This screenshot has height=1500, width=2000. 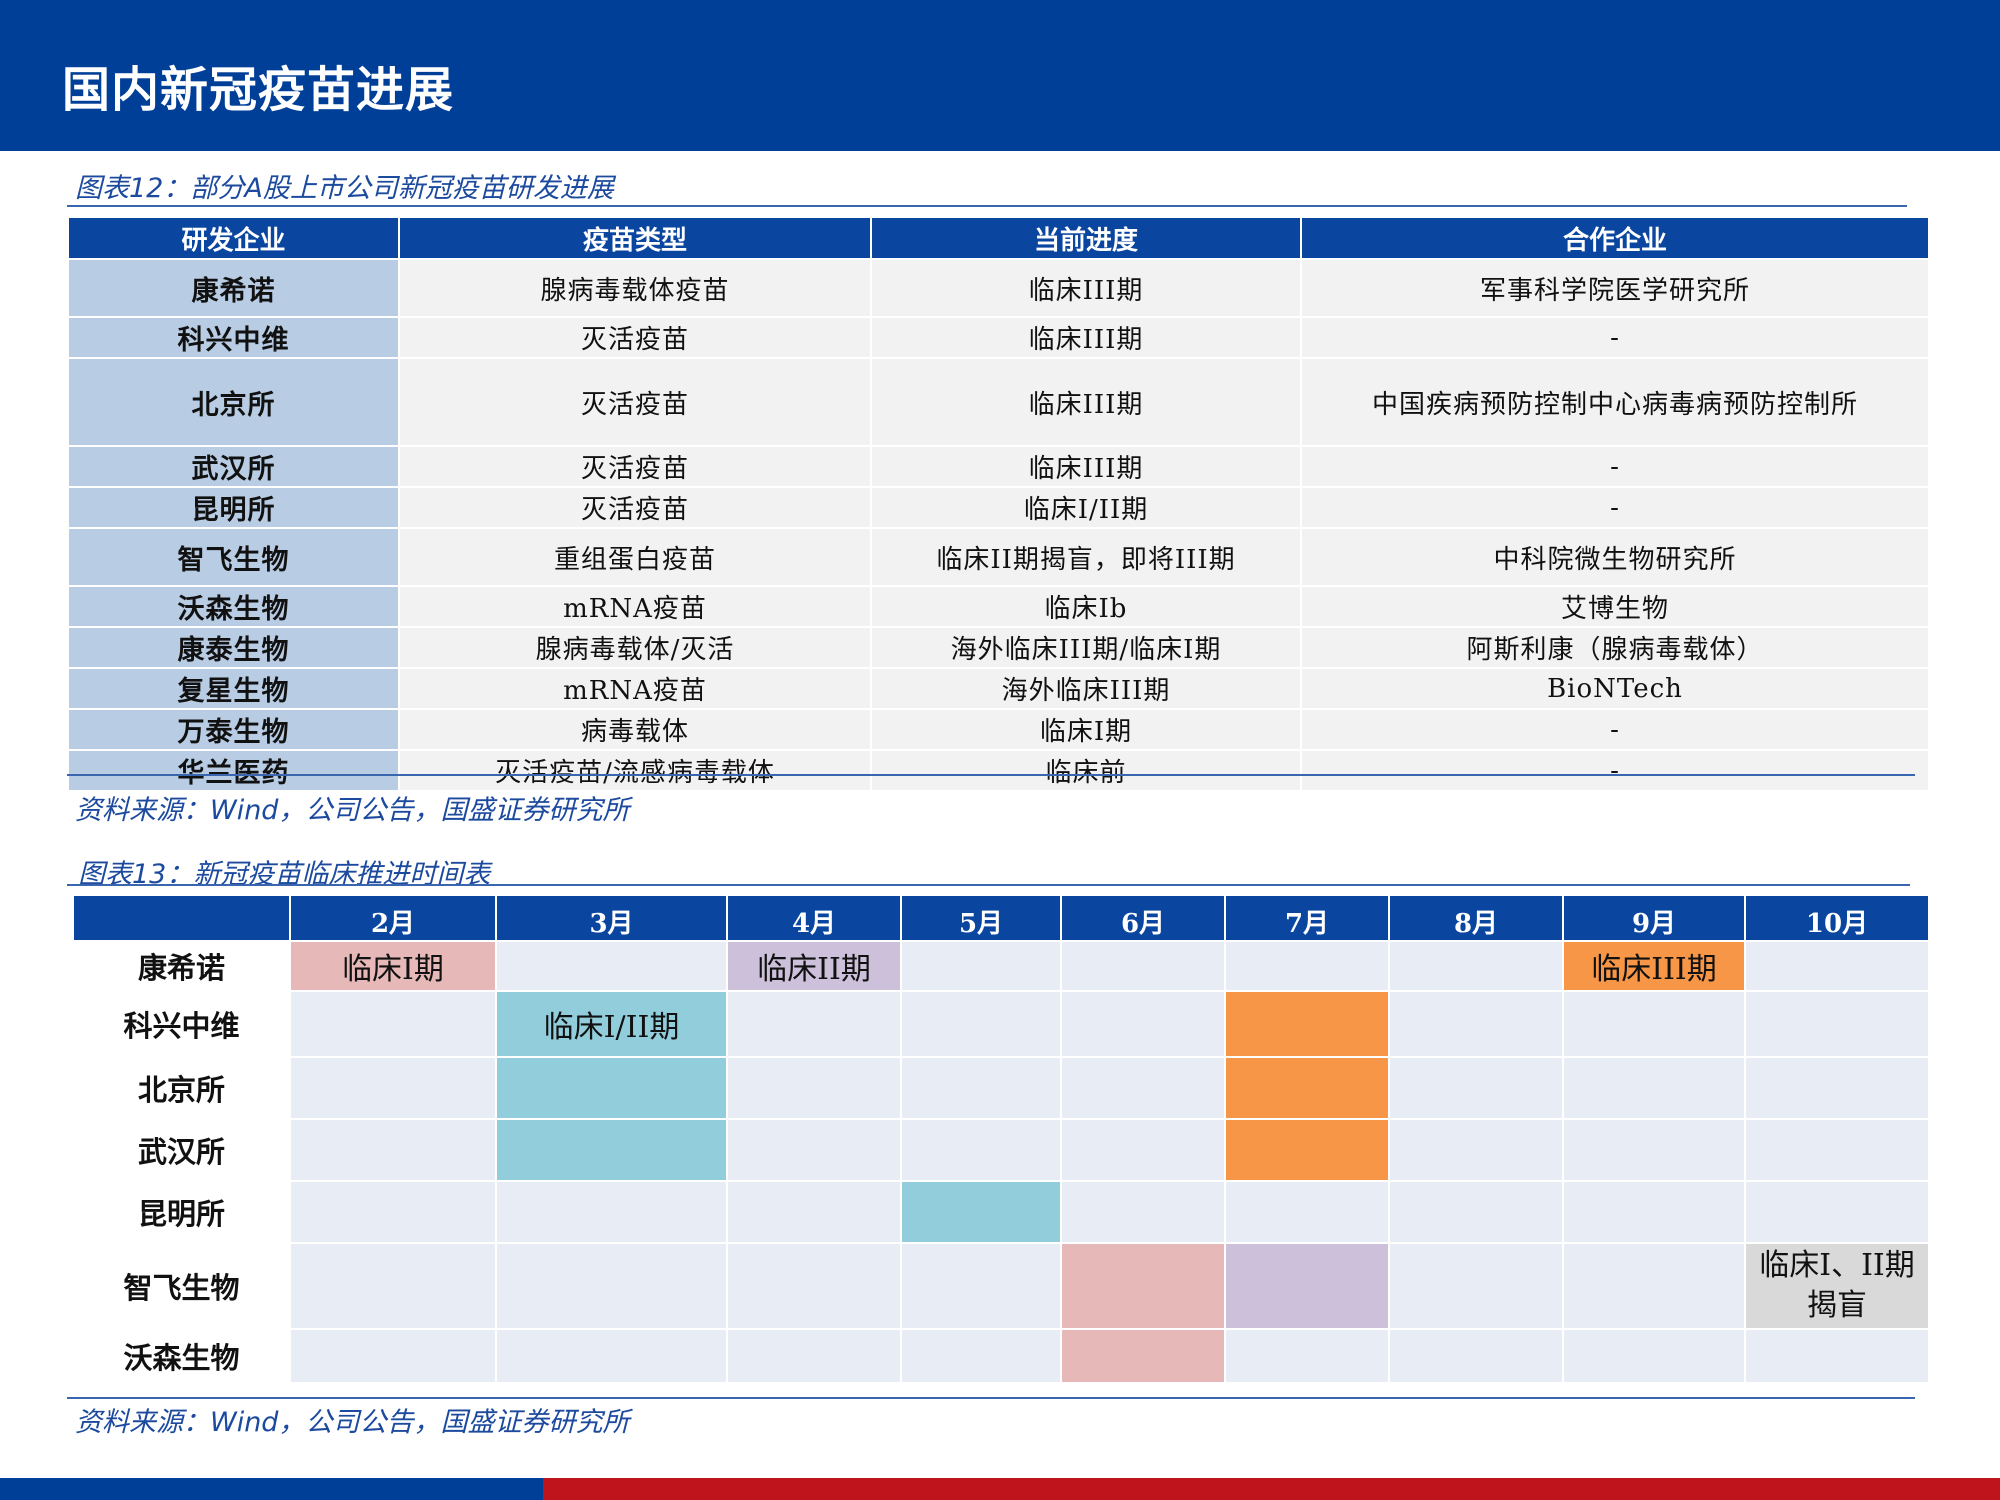 What do you see at coordinates (635, 729) in the screenshot?
I see `vaccine-type-cell: 病毒载体` at bounding box center [635, 729].